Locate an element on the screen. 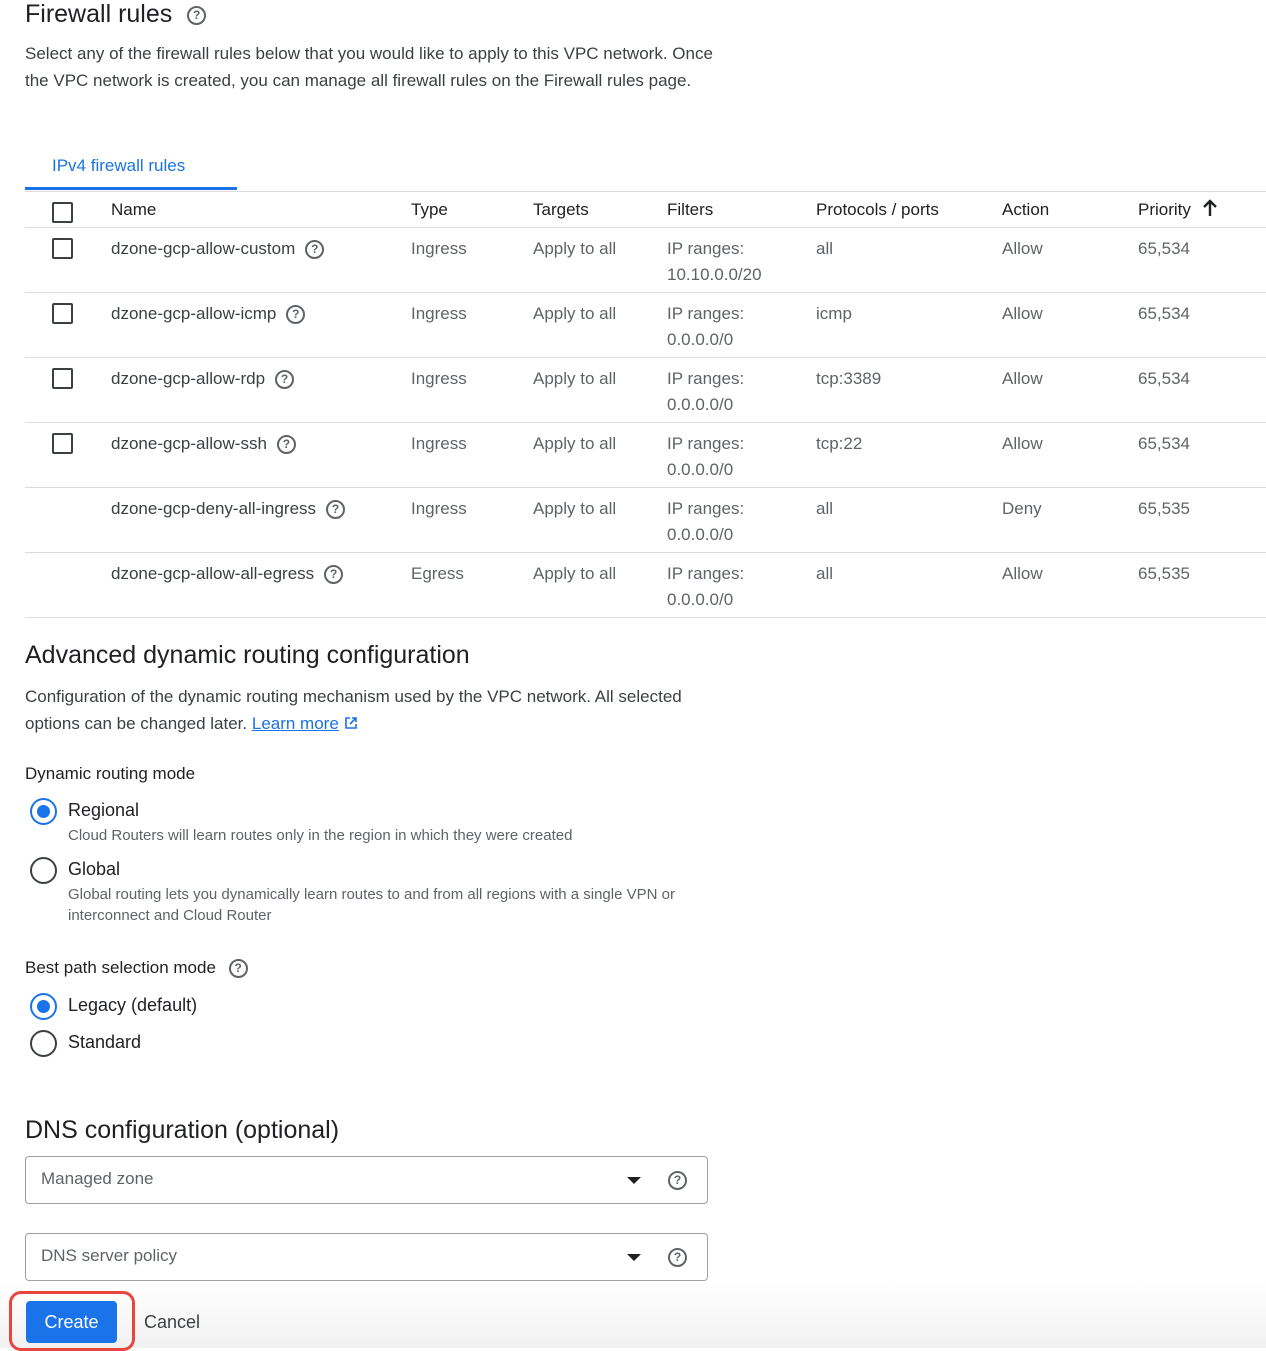 This screenshot has height=1351, width=1266. radio-legacy-label: Legacy (default) is located at coordinates (132, 1005).